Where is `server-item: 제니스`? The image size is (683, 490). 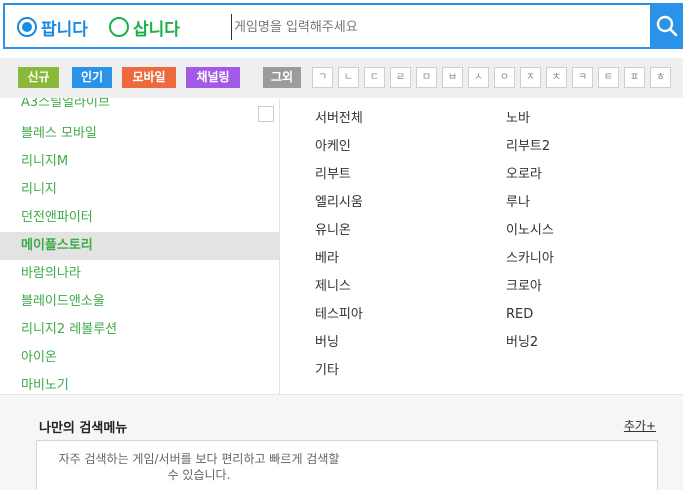 server-item: 제니스 is located at coordinates (333, 287).